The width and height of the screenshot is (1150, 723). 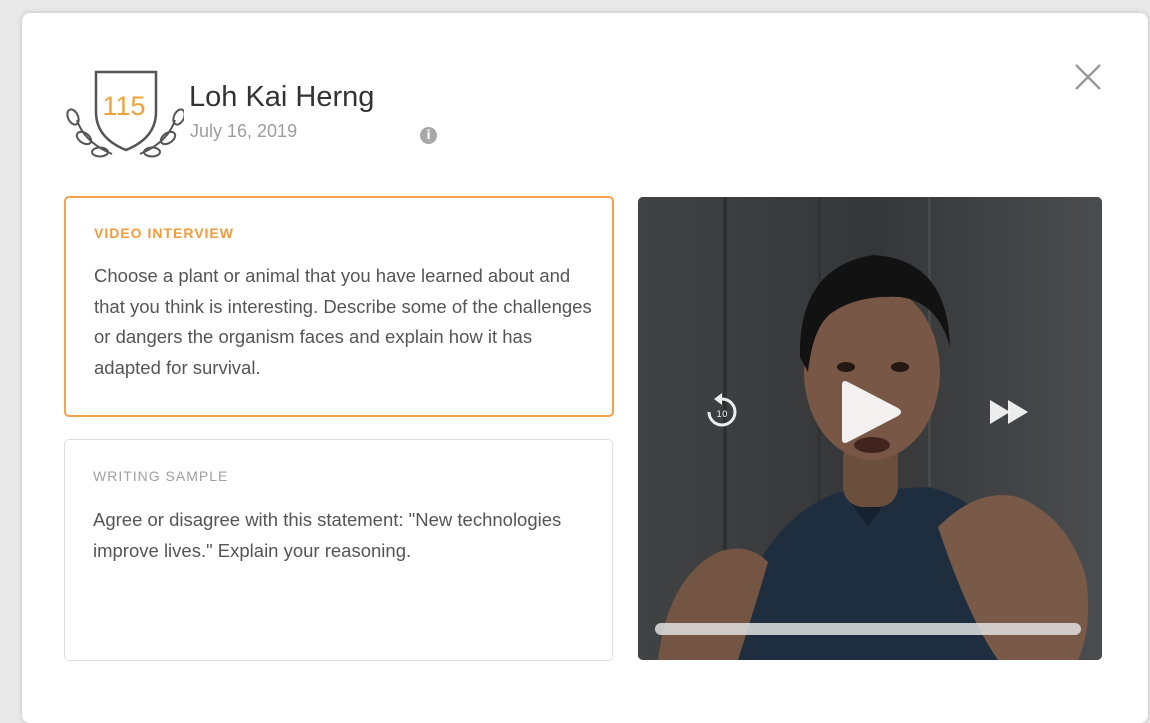 What do you see at coordinates (244, 131) in the screenshot?
I see `interview-date: July 16, 2019` at bounding box center [244, 131].